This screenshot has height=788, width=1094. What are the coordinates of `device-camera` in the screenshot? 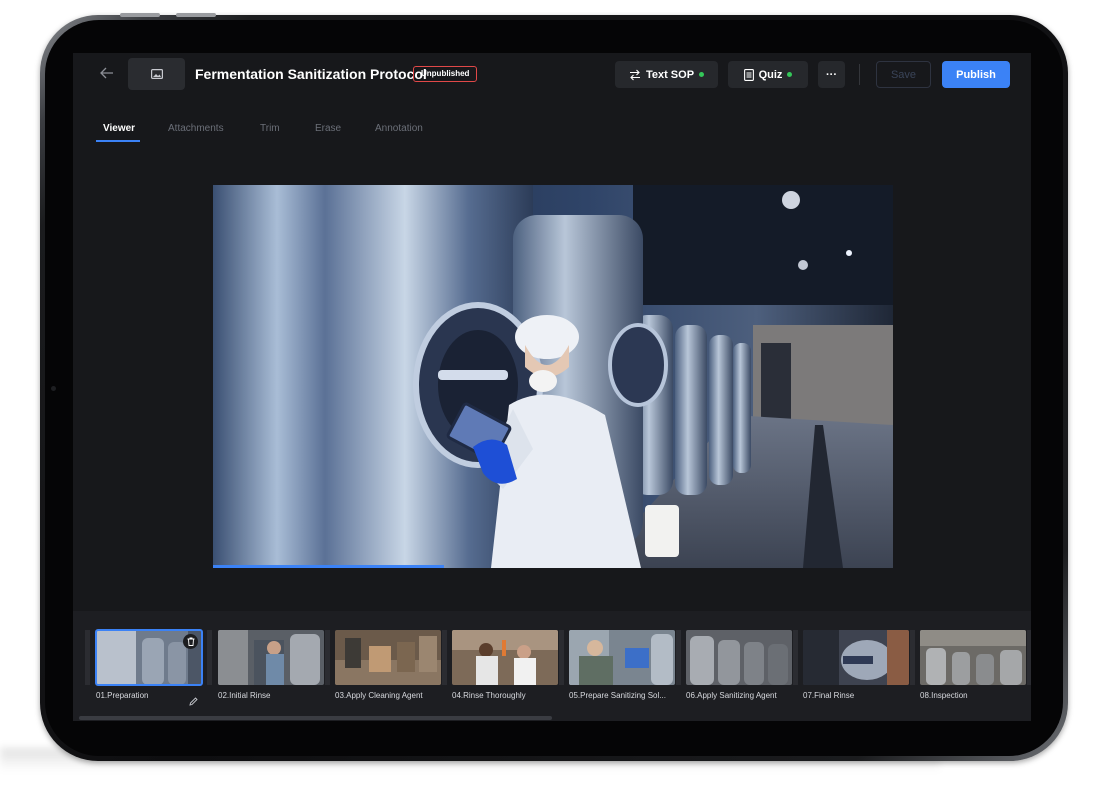 It's located at (53, 388).